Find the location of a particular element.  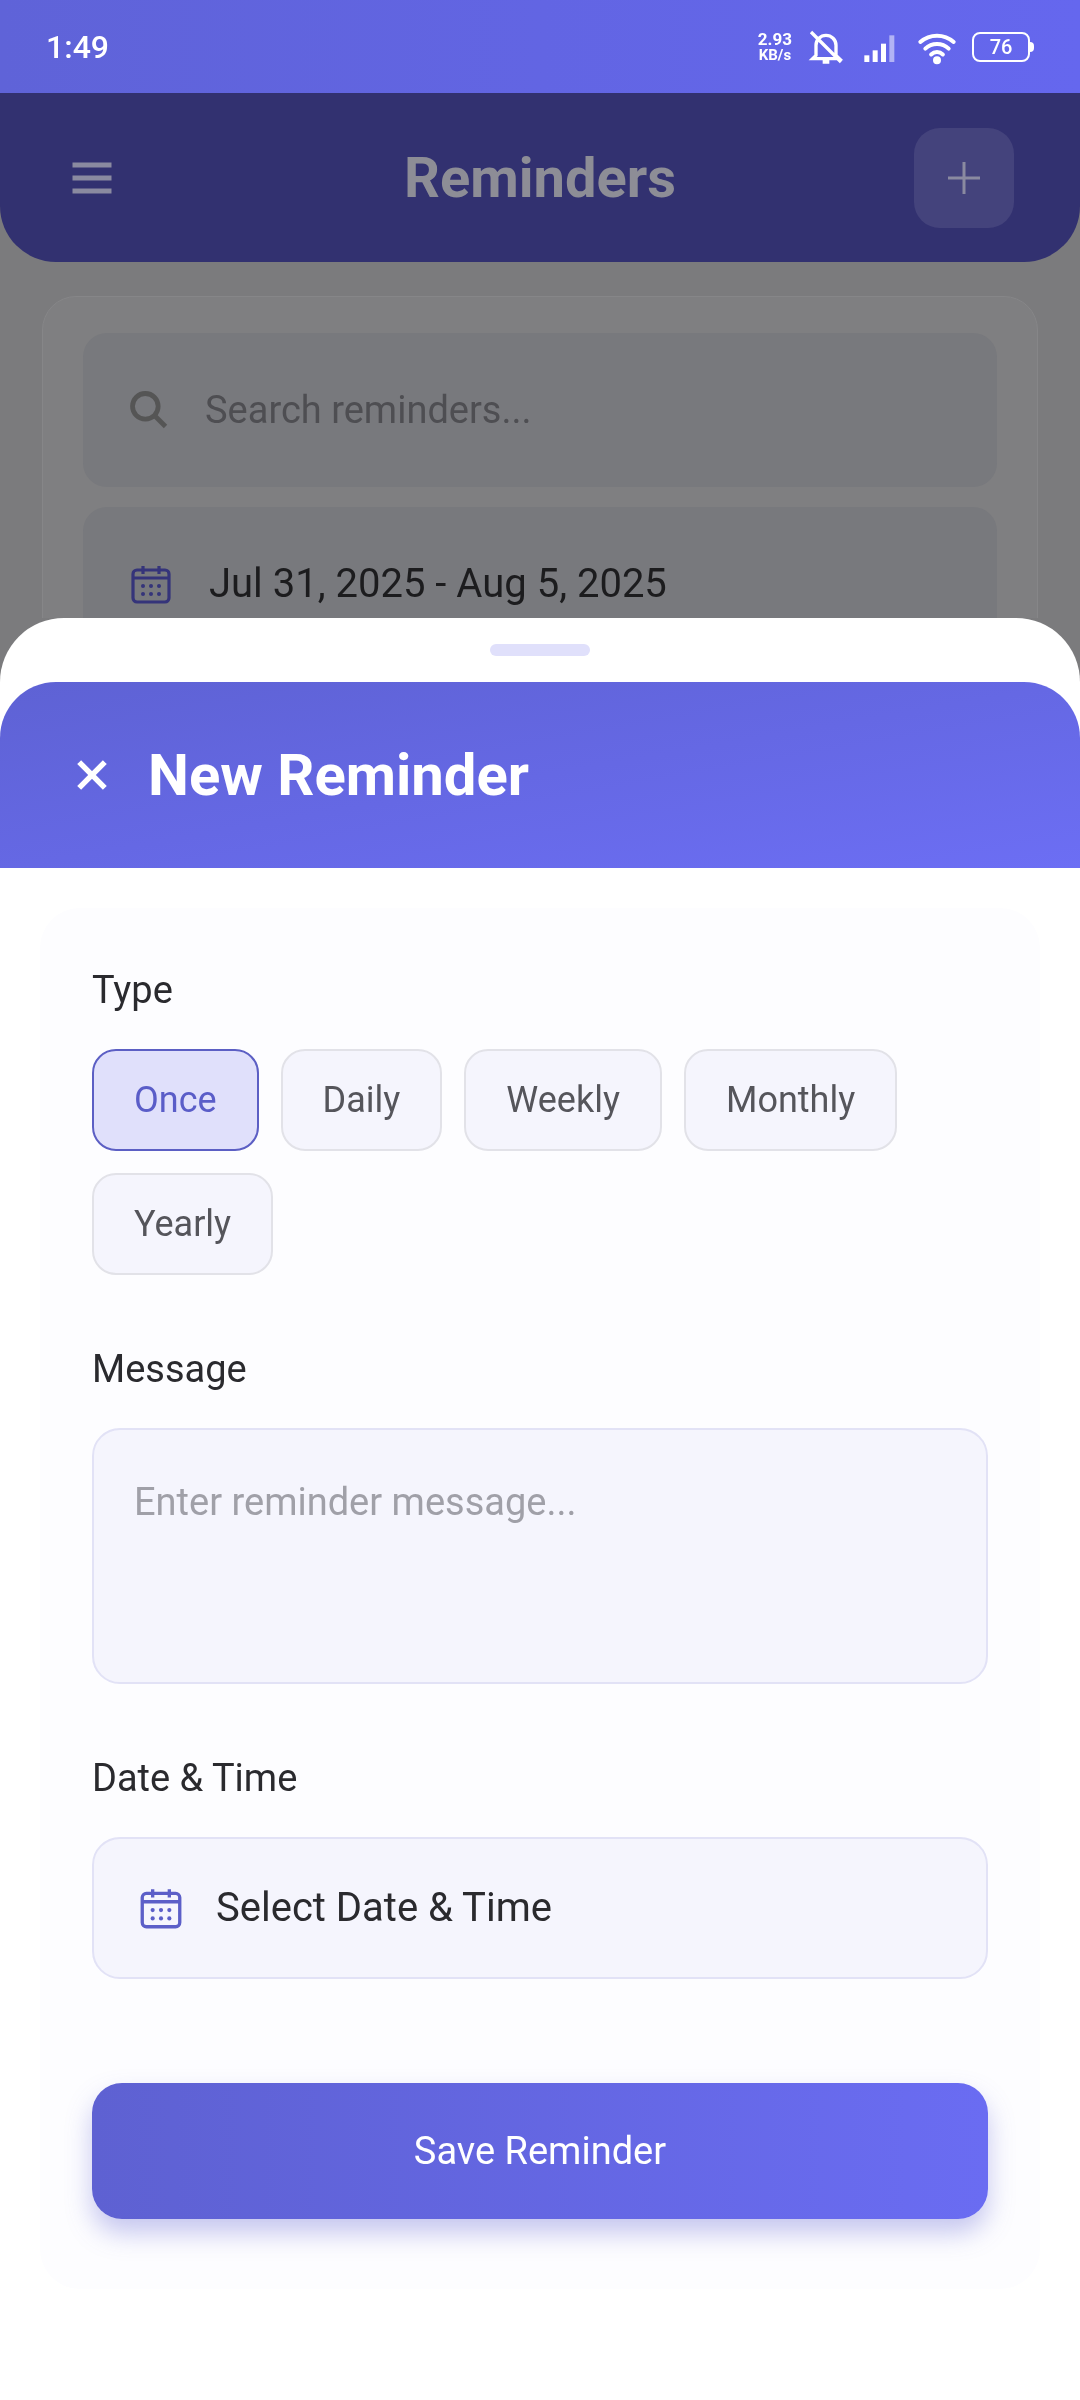

type-label: Type is located at coordinates (133, 990).